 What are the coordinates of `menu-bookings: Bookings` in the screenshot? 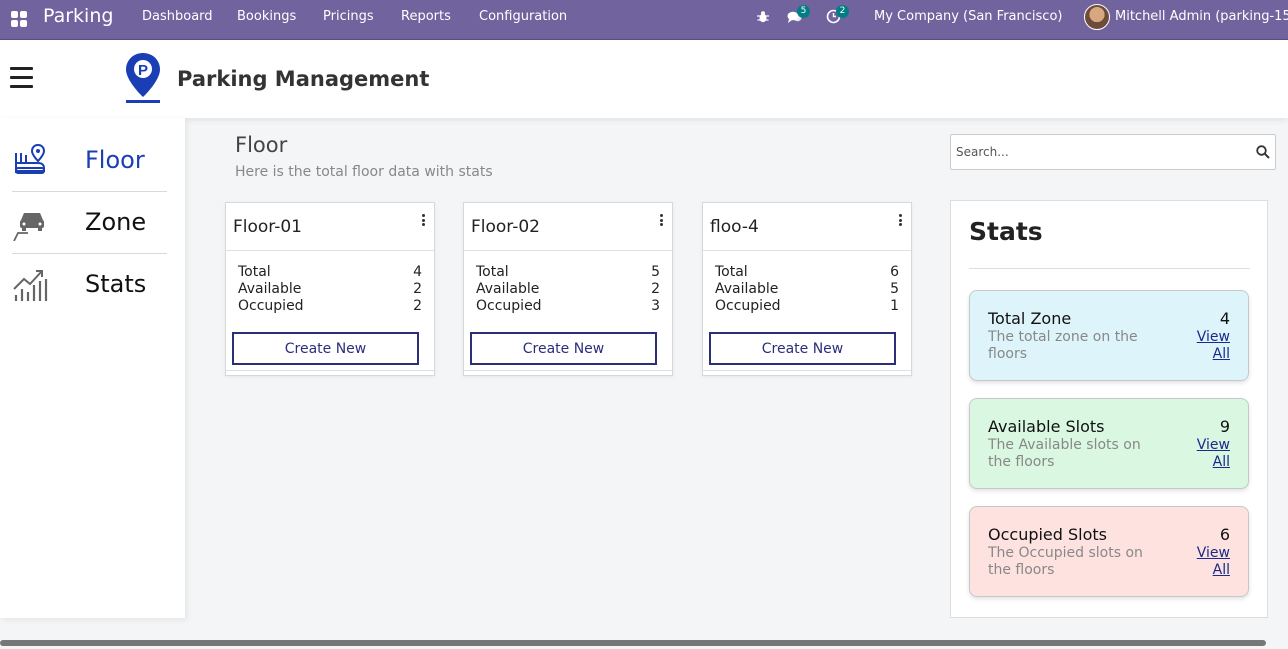 It's located at (266, 16).